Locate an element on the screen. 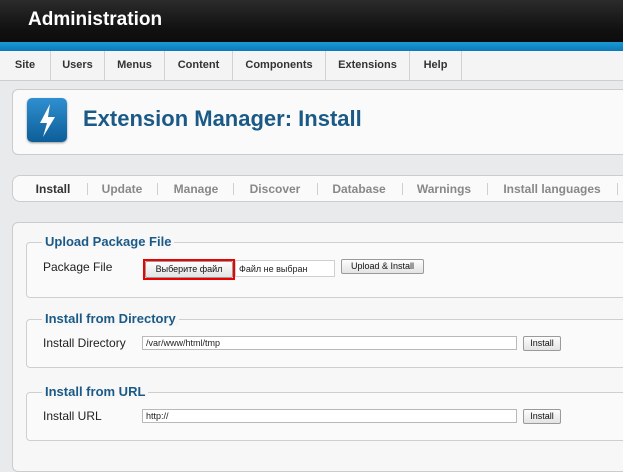  upload-install-button: Upload & Install is located at coordinates (382, 266).